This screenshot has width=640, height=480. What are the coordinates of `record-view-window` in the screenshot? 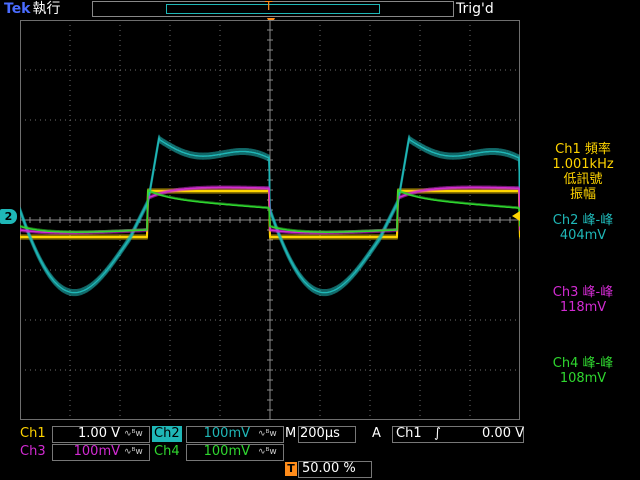 It's located at (273, 9).